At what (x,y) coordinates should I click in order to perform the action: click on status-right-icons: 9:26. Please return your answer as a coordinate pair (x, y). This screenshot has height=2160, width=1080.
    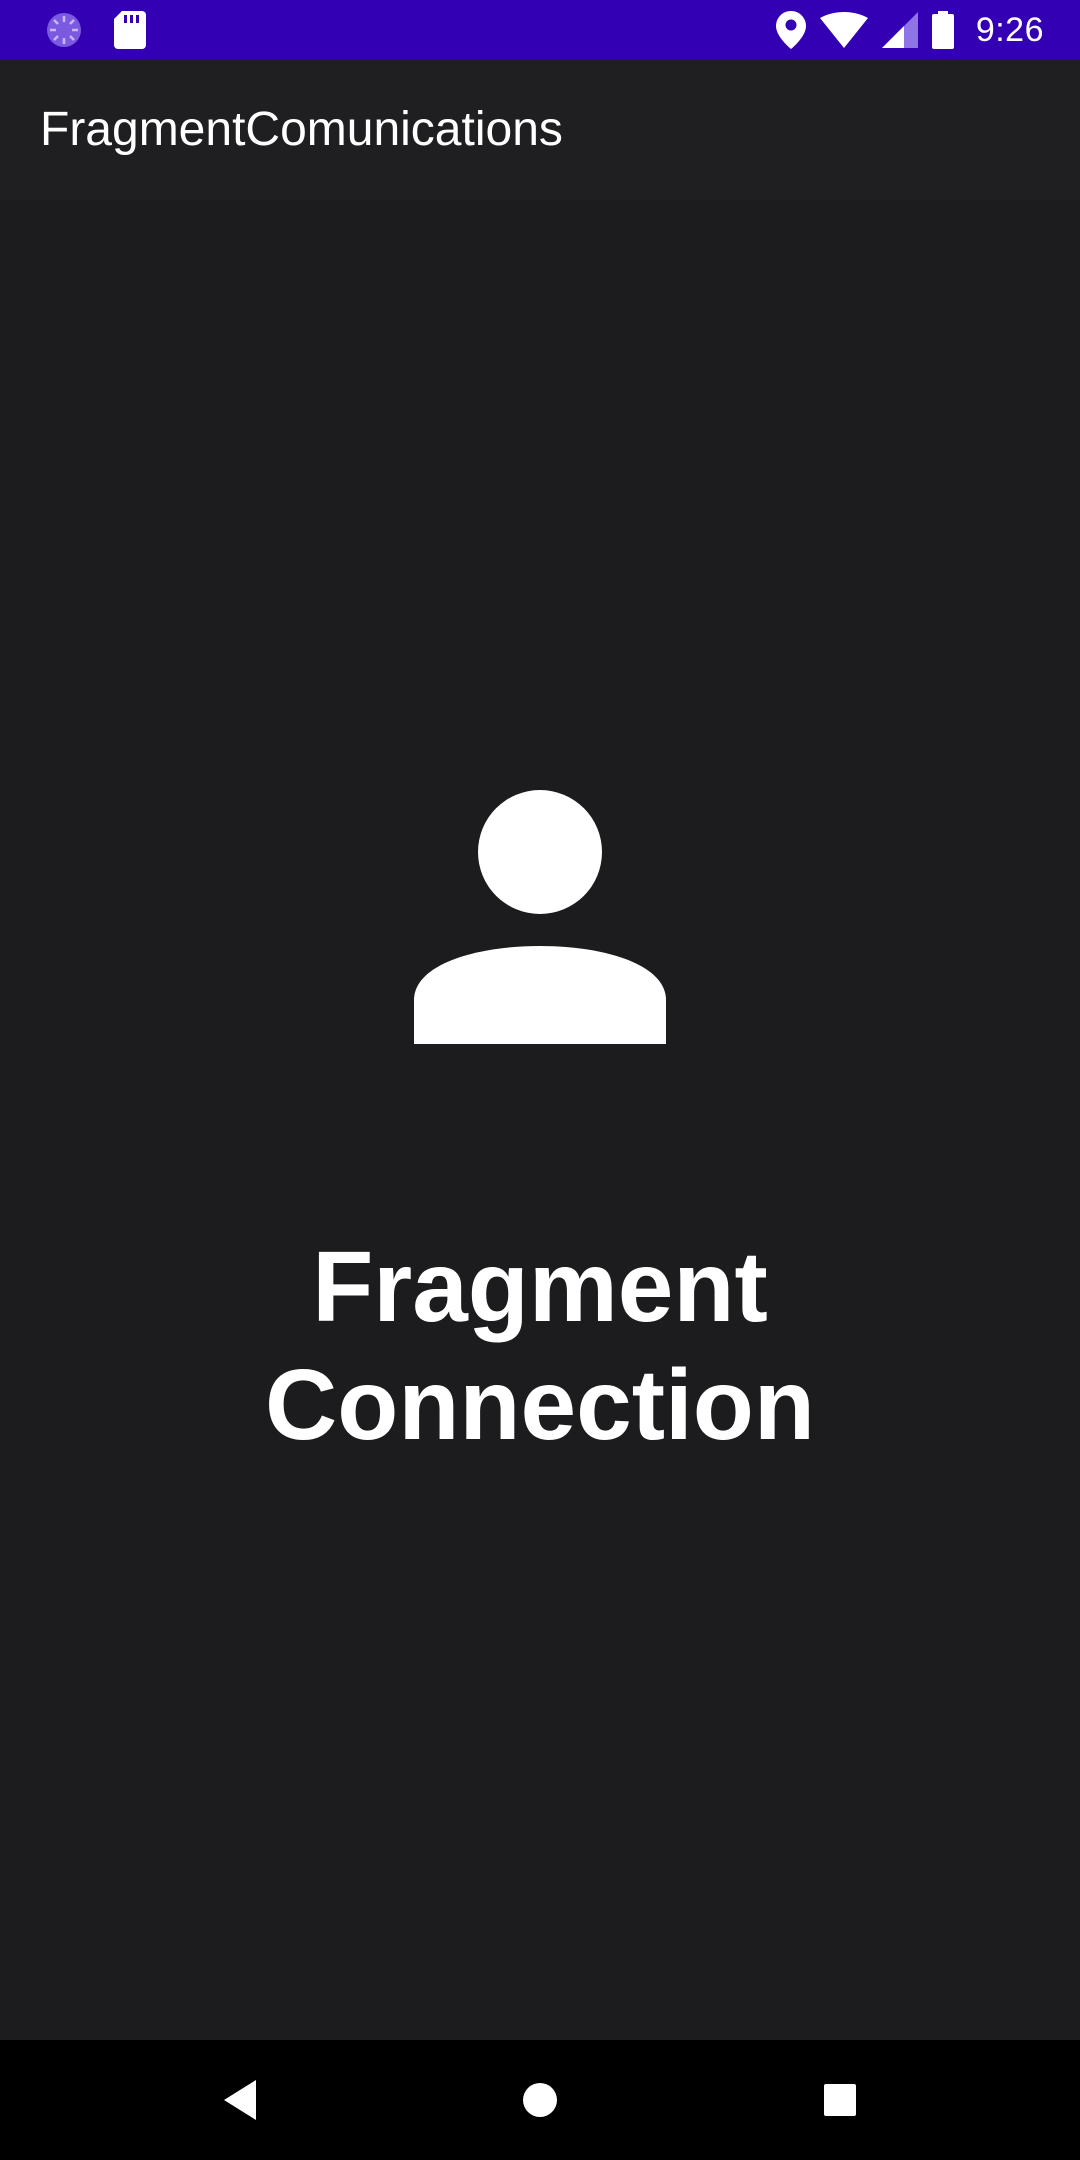
    Looking at the image, I should click on (909, 30).